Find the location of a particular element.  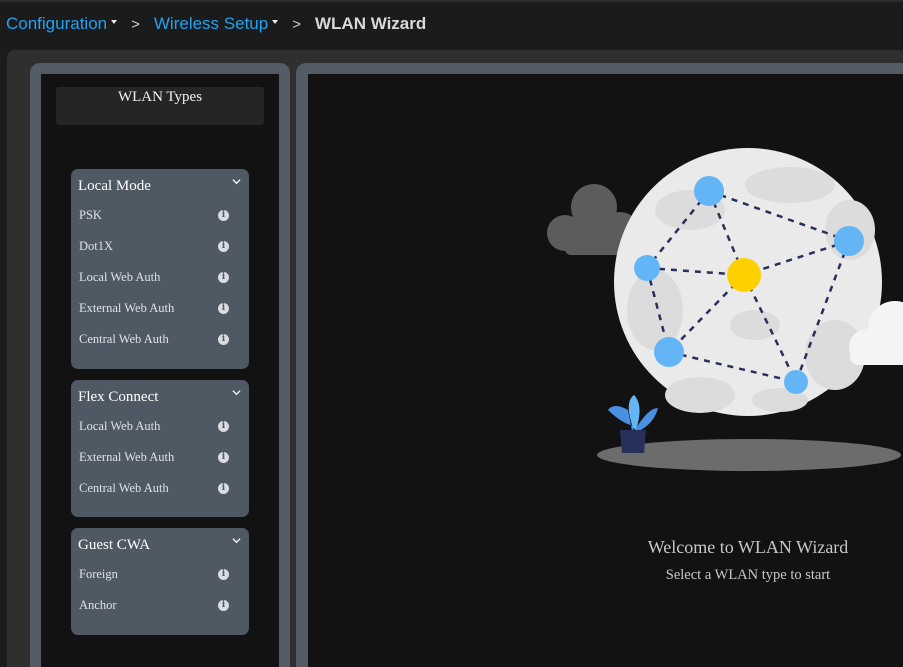

top-divider is located at coordinates (451, 1).